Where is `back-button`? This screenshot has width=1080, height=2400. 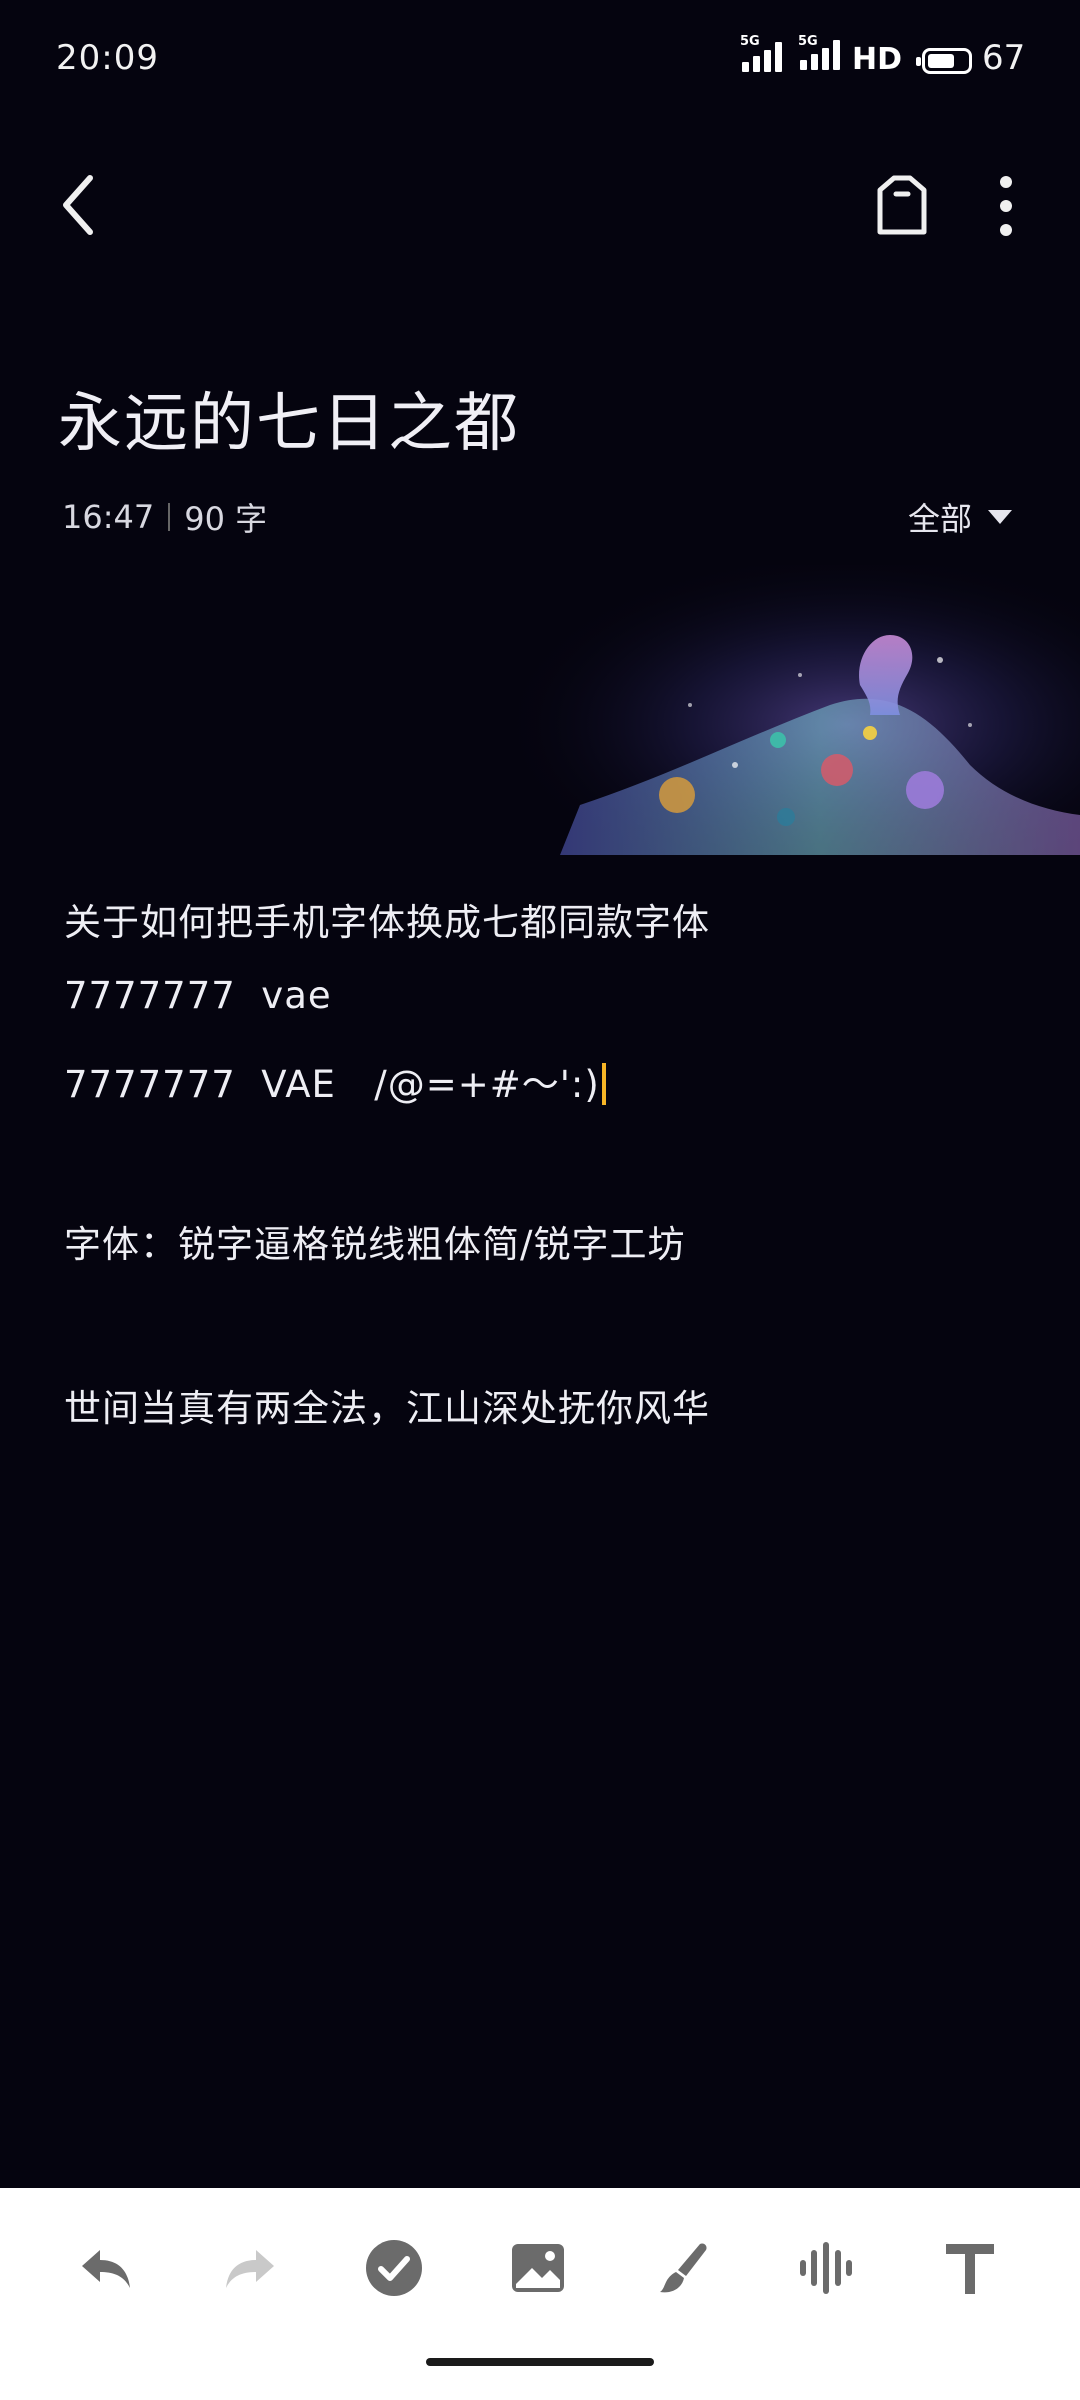 back-button is located at coordinates (82, 205).